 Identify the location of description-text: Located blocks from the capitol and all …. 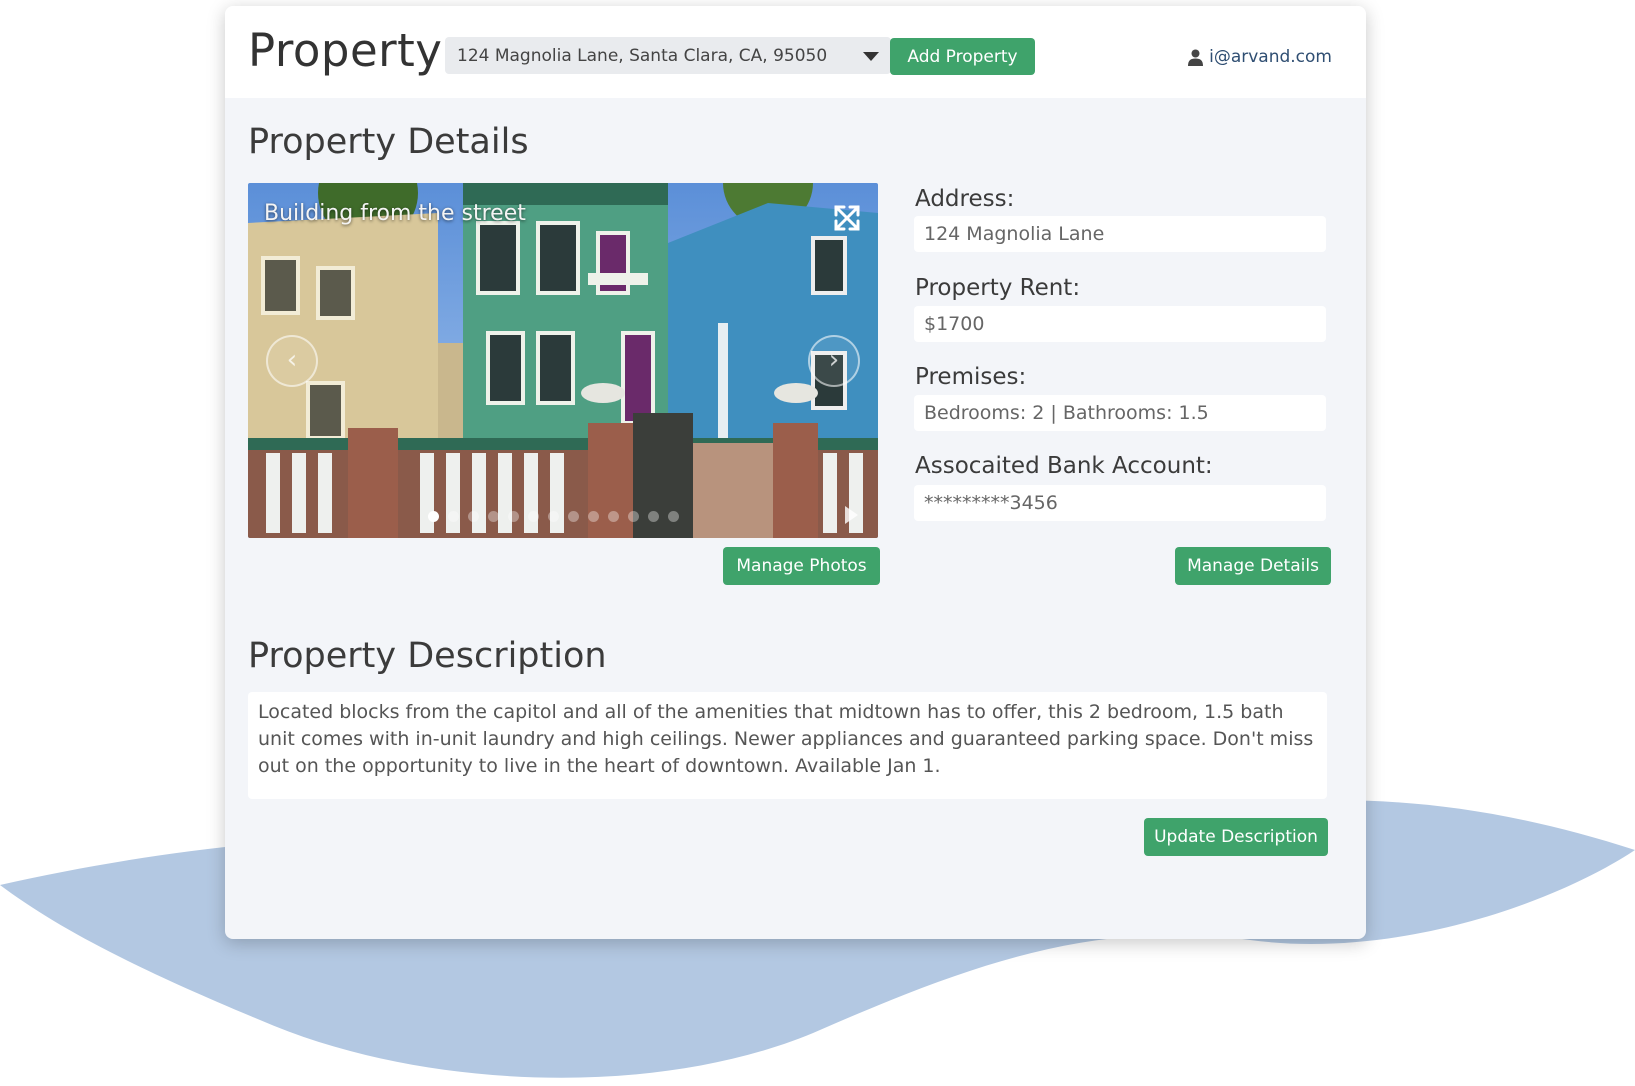
(787, 745).